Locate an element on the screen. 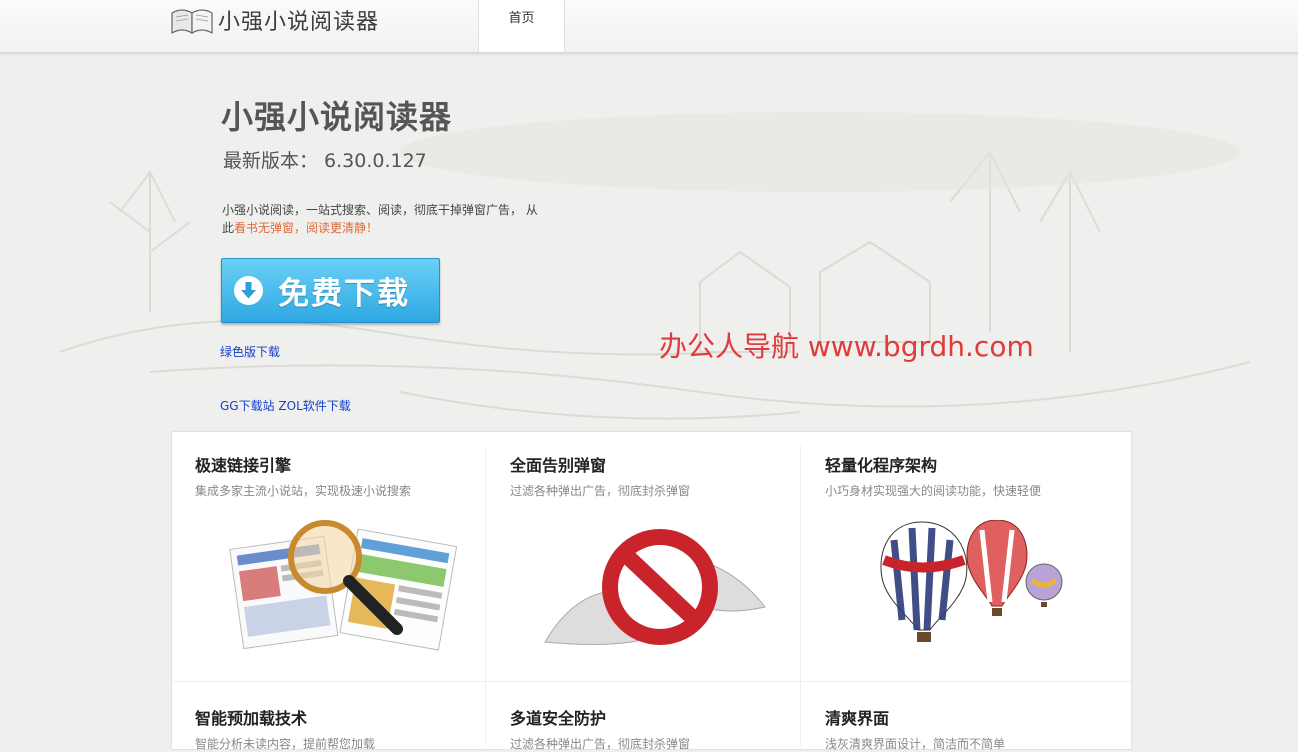  version-label: 最新版本： is located at coordinates (271, 161).